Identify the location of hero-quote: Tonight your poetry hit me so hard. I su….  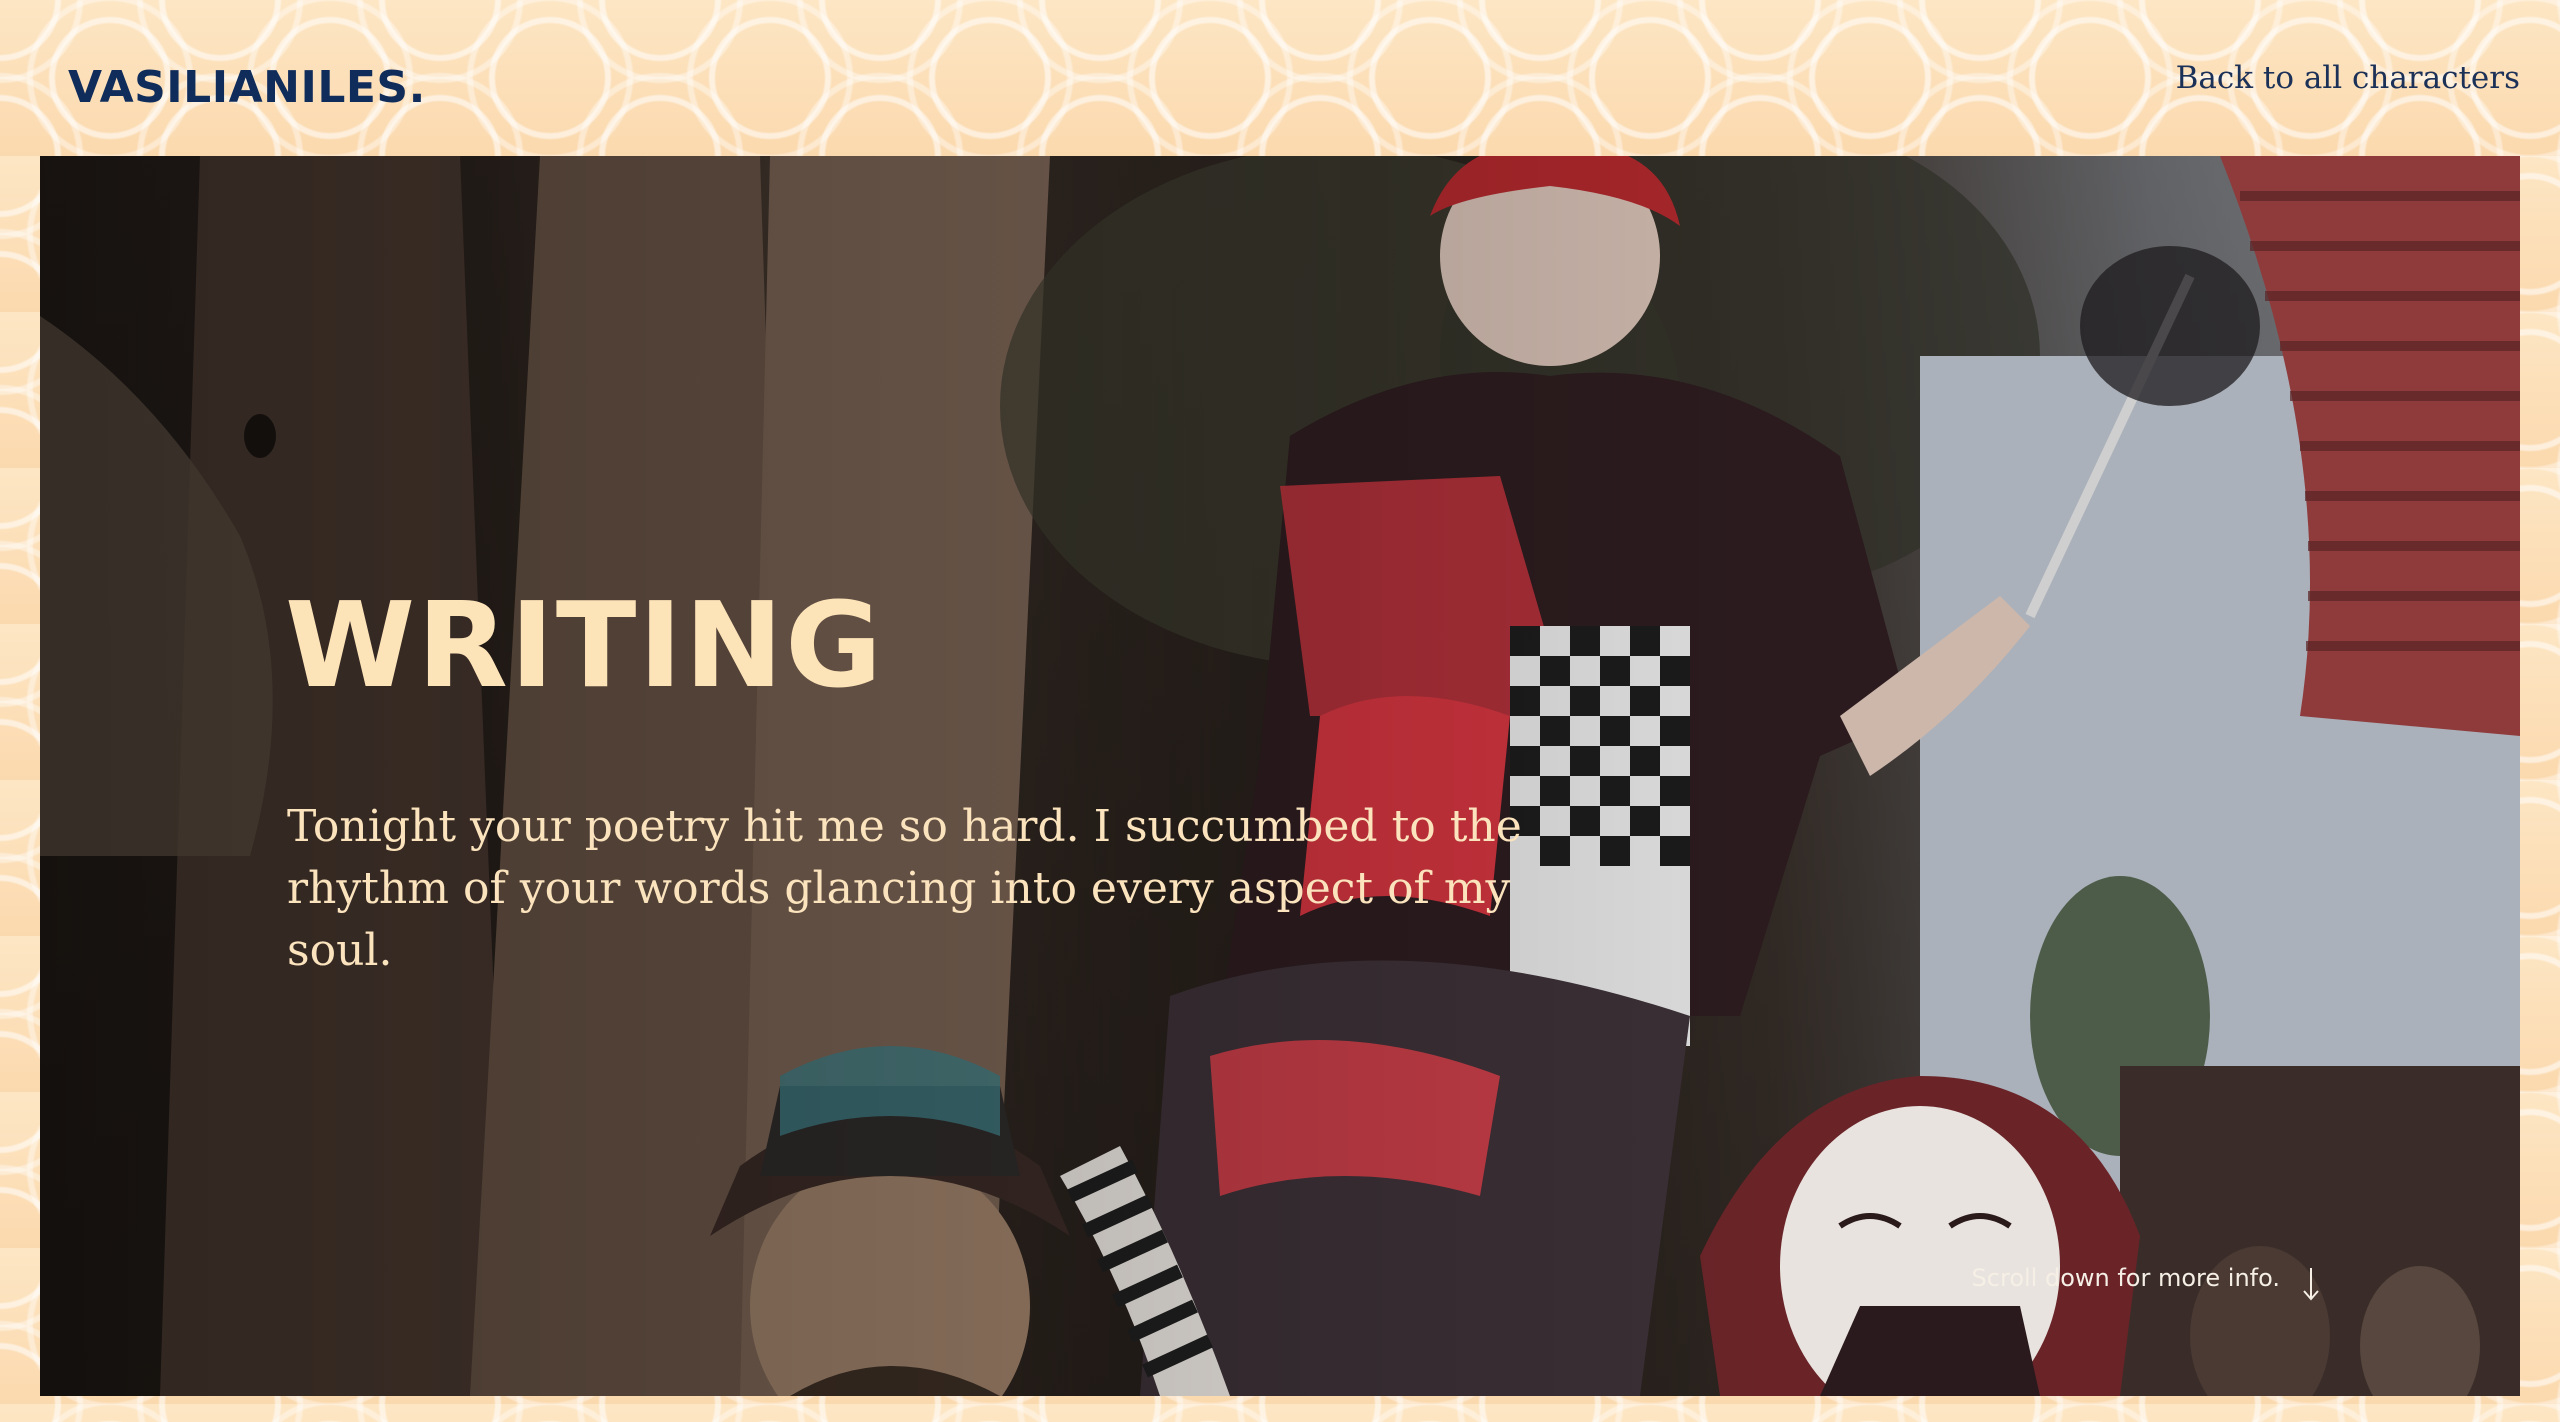
(904, 888).